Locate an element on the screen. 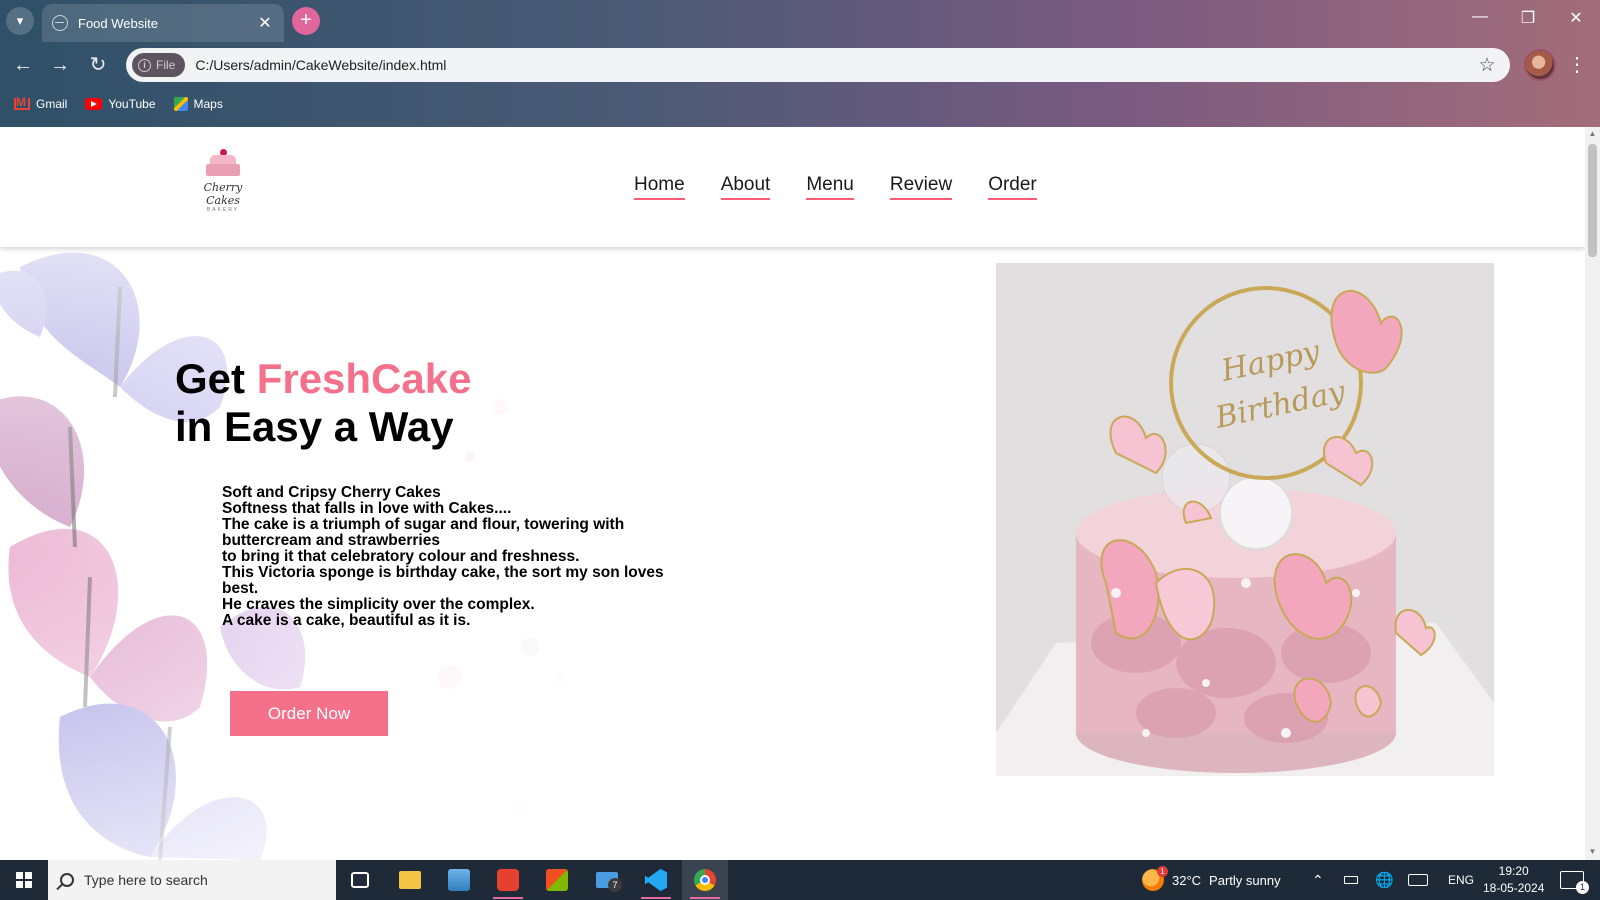  hero-title-part1: Get is located at coordinates (216, 378).